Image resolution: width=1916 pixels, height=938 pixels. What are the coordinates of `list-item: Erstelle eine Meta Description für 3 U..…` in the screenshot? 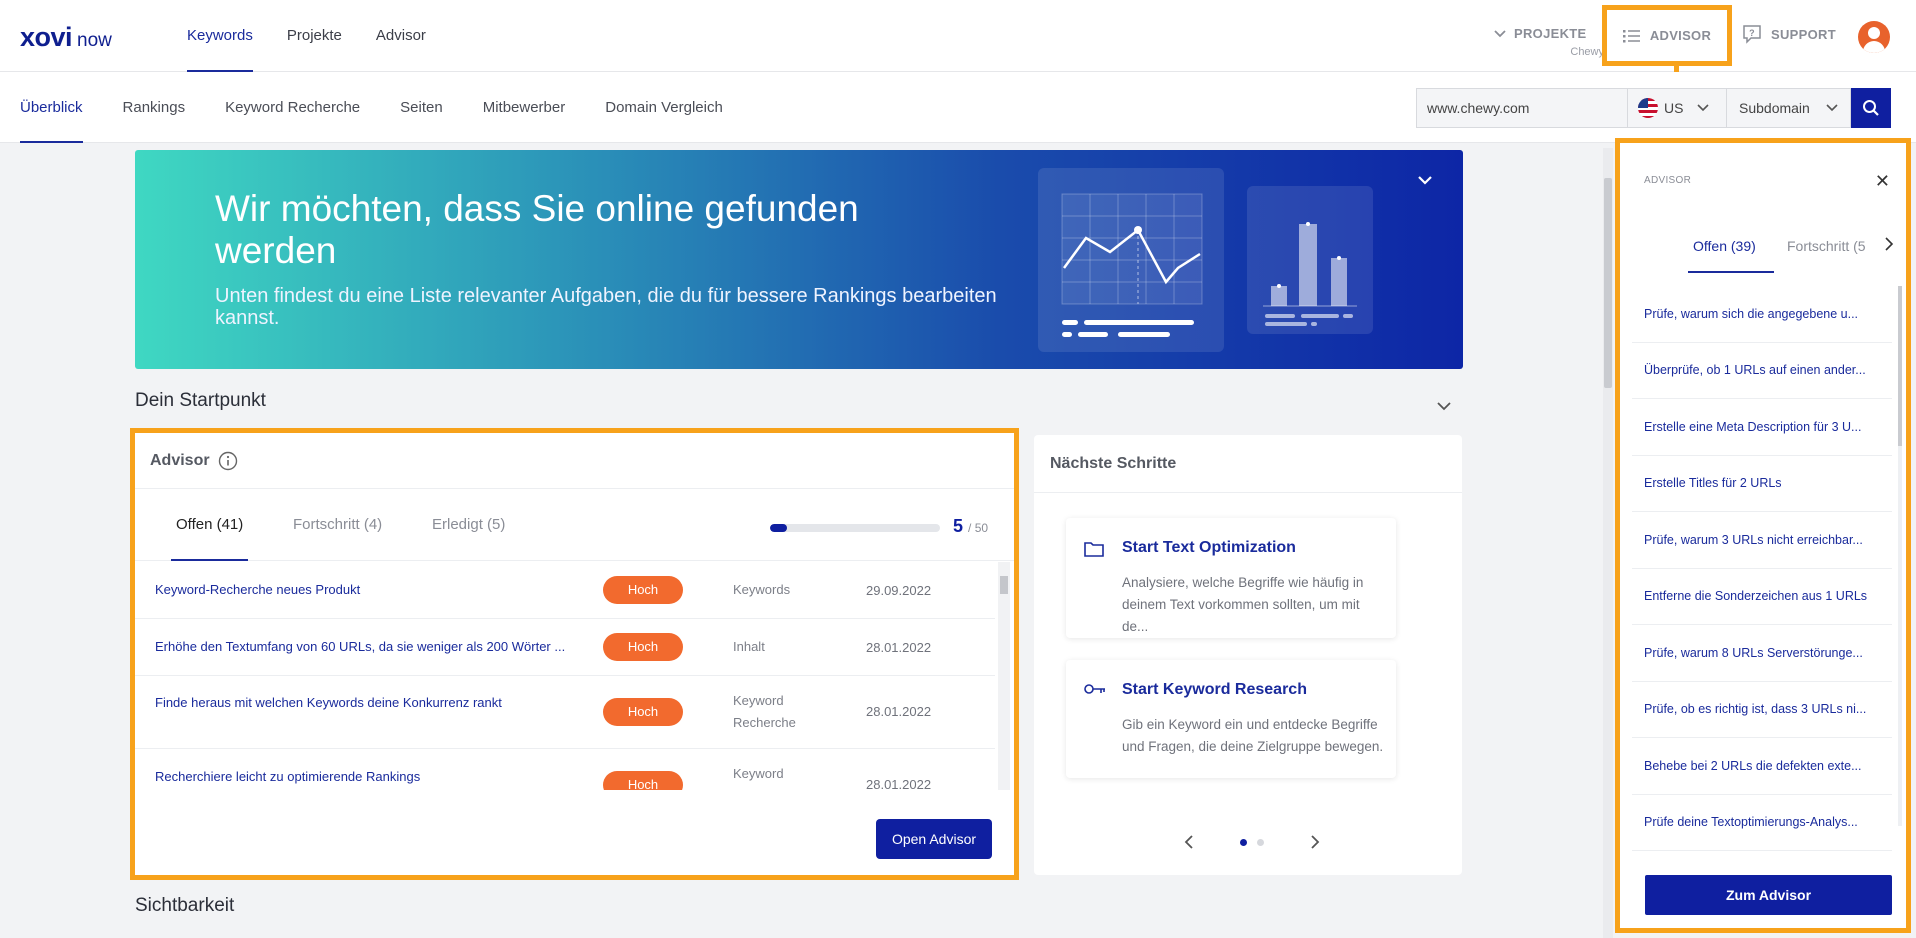 It's located at (1762, 427).